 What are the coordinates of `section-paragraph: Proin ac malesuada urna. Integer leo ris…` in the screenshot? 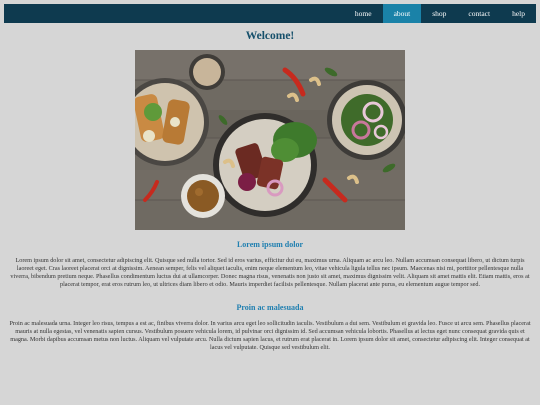 It's located at (270, 335).